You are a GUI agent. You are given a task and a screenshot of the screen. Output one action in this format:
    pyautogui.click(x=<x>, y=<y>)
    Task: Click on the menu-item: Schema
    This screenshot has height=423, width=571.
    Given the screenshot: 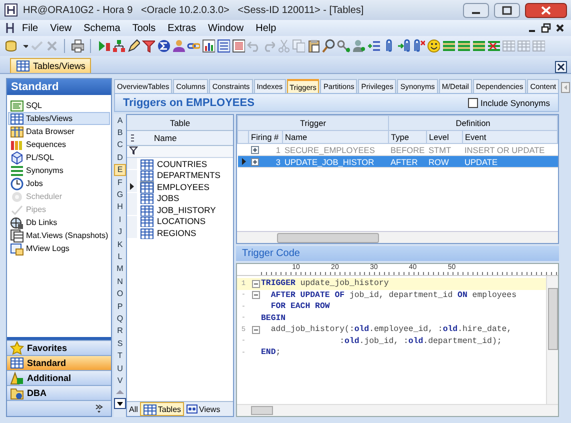 What is the action you would take?
    pyautogui.click(x=102, y=28)
    